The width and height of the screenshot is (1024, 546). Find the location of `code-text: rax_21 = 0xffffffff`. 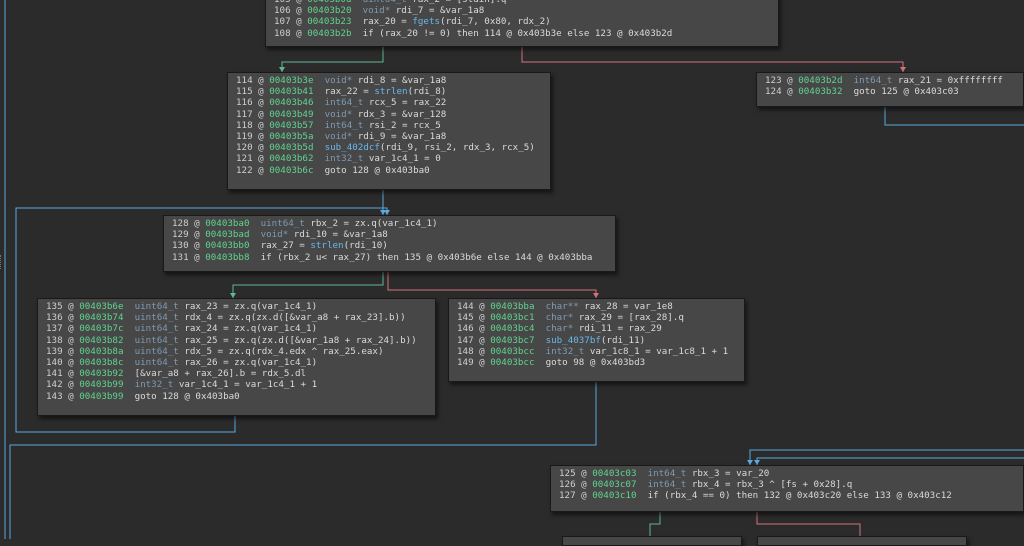

code-text: rax_21 = 0xffffffff is located at coordinates (947, 80).